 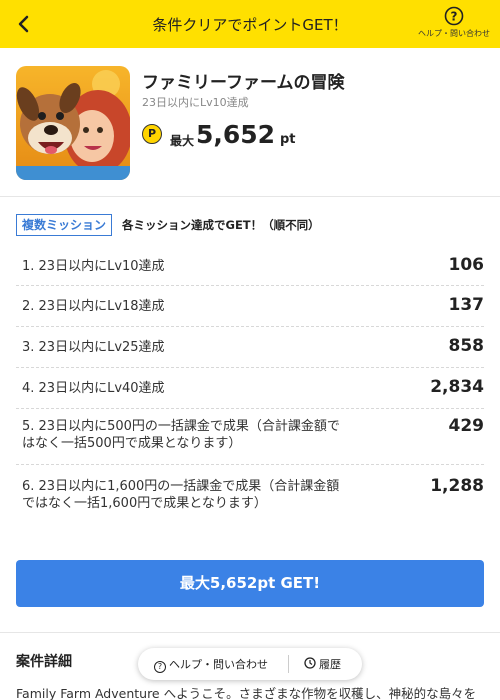 I want to click on history-label: 履歴, so click(x=330, y=664).